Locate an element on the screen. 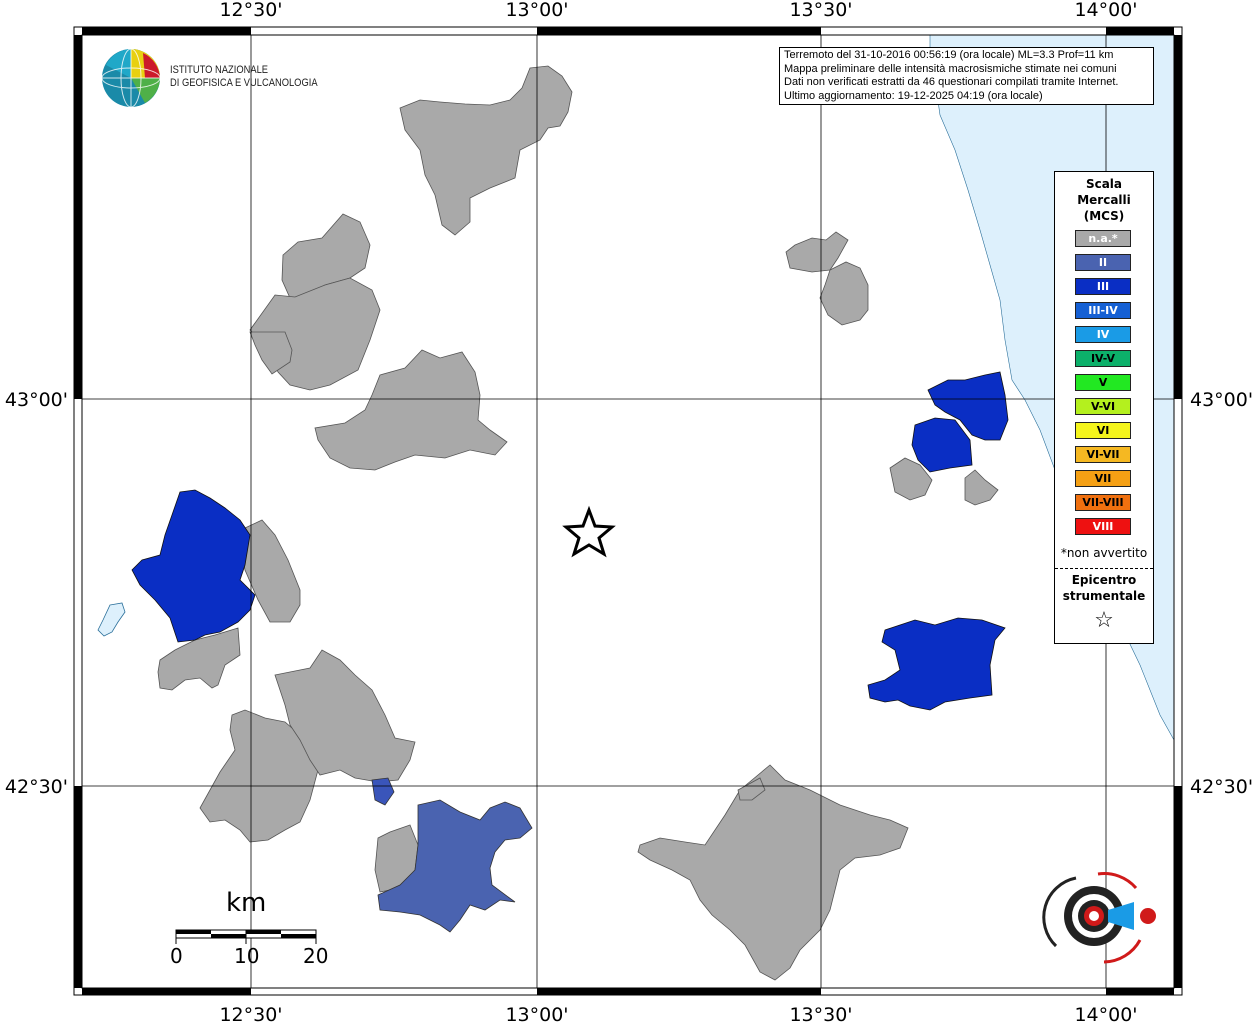 The width and height of the screenshot is (1256, 1024). bottom-lon-label: 13°00' is located at coordinates (536, 1014).